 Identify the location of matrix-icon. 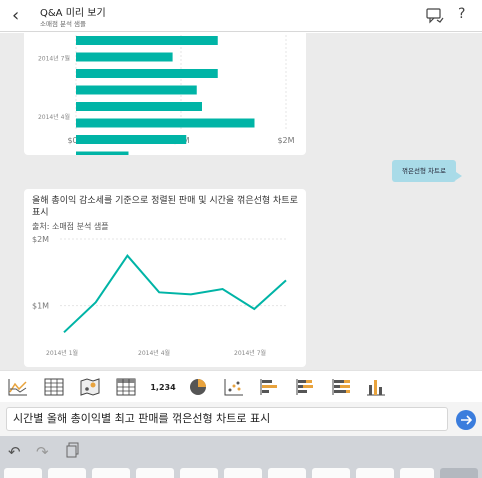
(126, 387).